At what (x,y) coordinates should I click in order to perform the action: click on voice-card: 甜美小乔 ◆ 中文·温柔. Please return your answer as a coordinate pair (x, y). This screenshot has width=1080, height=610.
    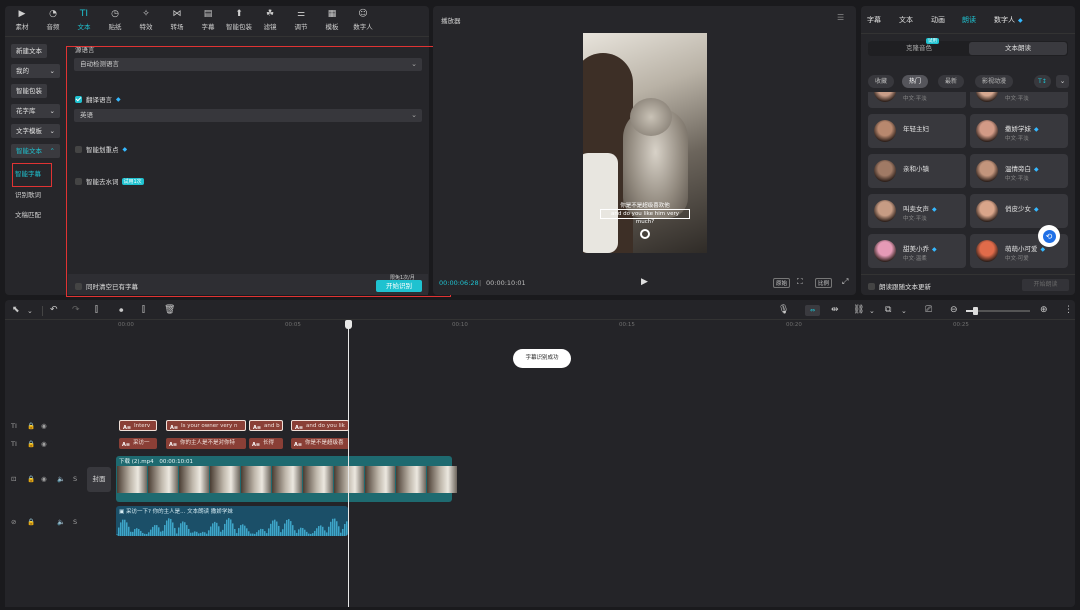
    Looking at the image, I should click on (917, 251).